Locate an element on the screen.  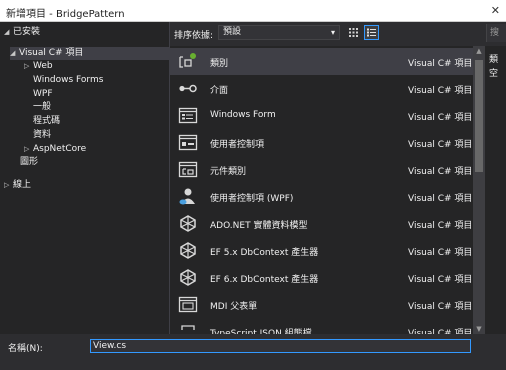
template-name: 使用者控制項 is located at coordinates (237, 145).